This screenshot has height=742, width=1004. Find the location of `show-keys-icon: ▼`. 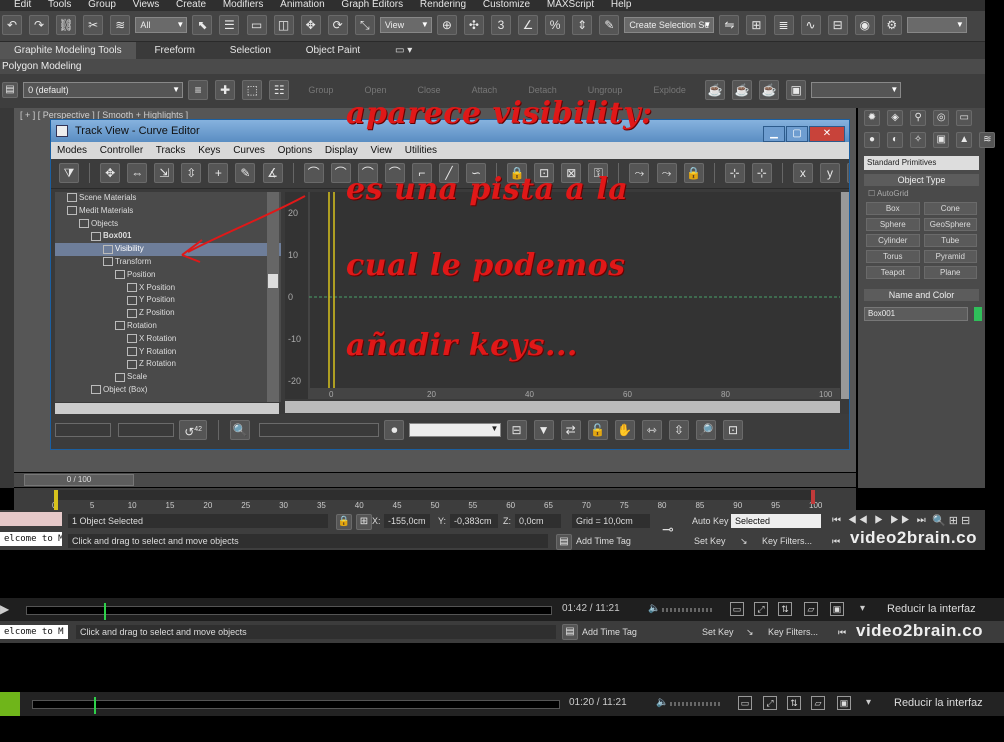

show-keys-icon: ▼ is located at coordinates (543, 430).